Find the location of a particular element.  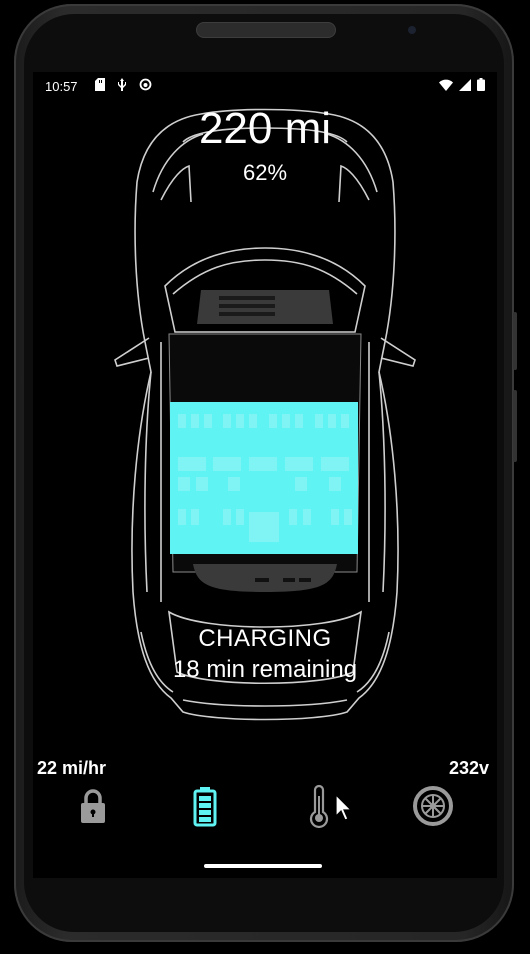

nav-lock is located at coordinates (93, 806).